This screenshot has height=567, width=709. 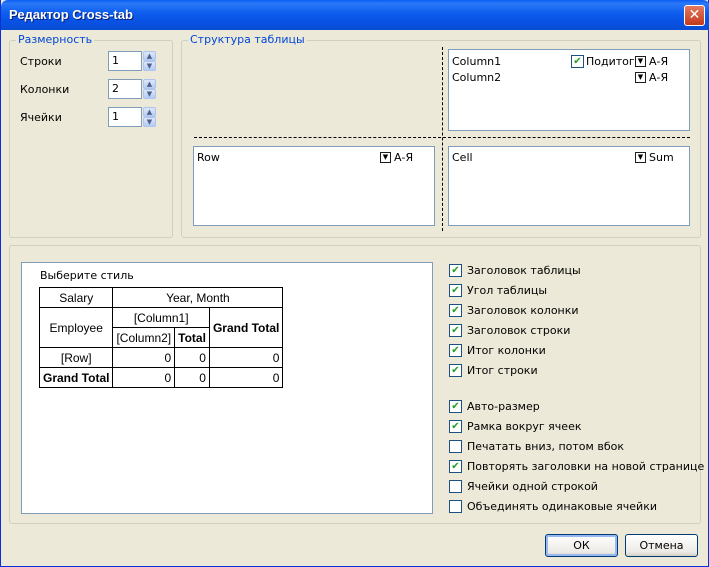 I want to click on cancel-button: Отмена, so click(x=661, y=545).